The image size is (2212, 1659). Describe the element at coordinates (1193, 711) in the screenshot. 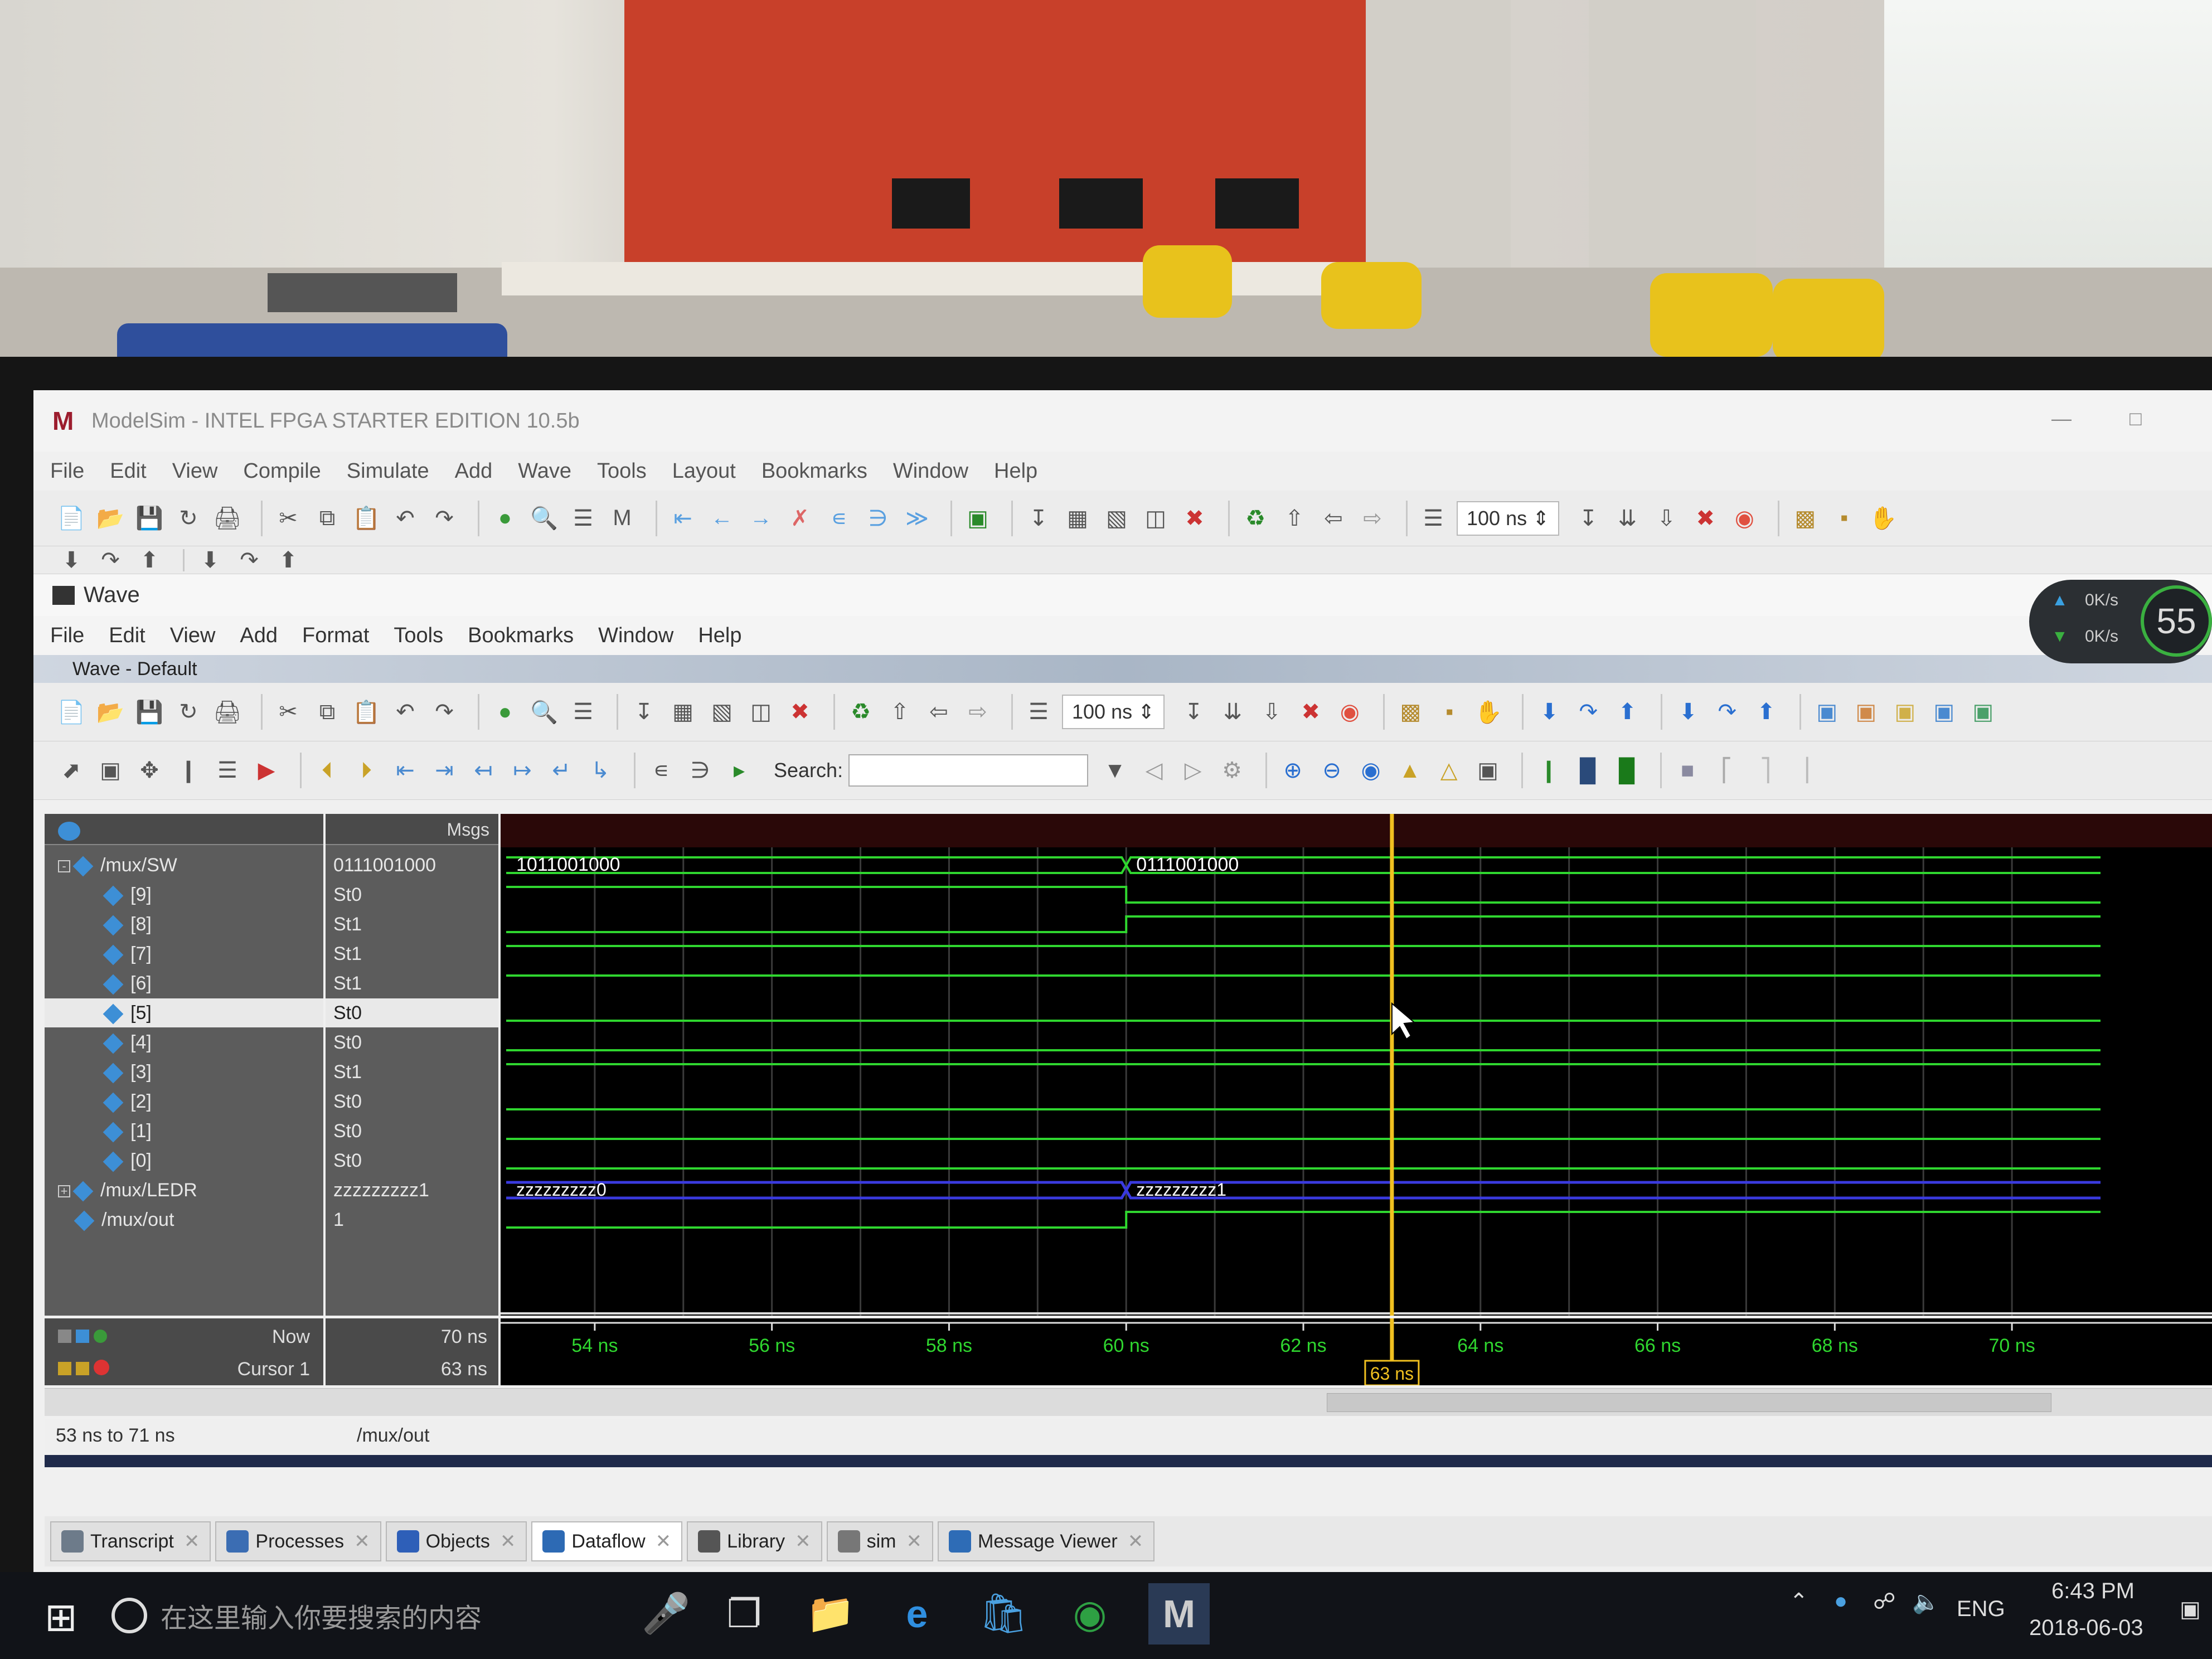

I see `run-icon: ↧` at that location.